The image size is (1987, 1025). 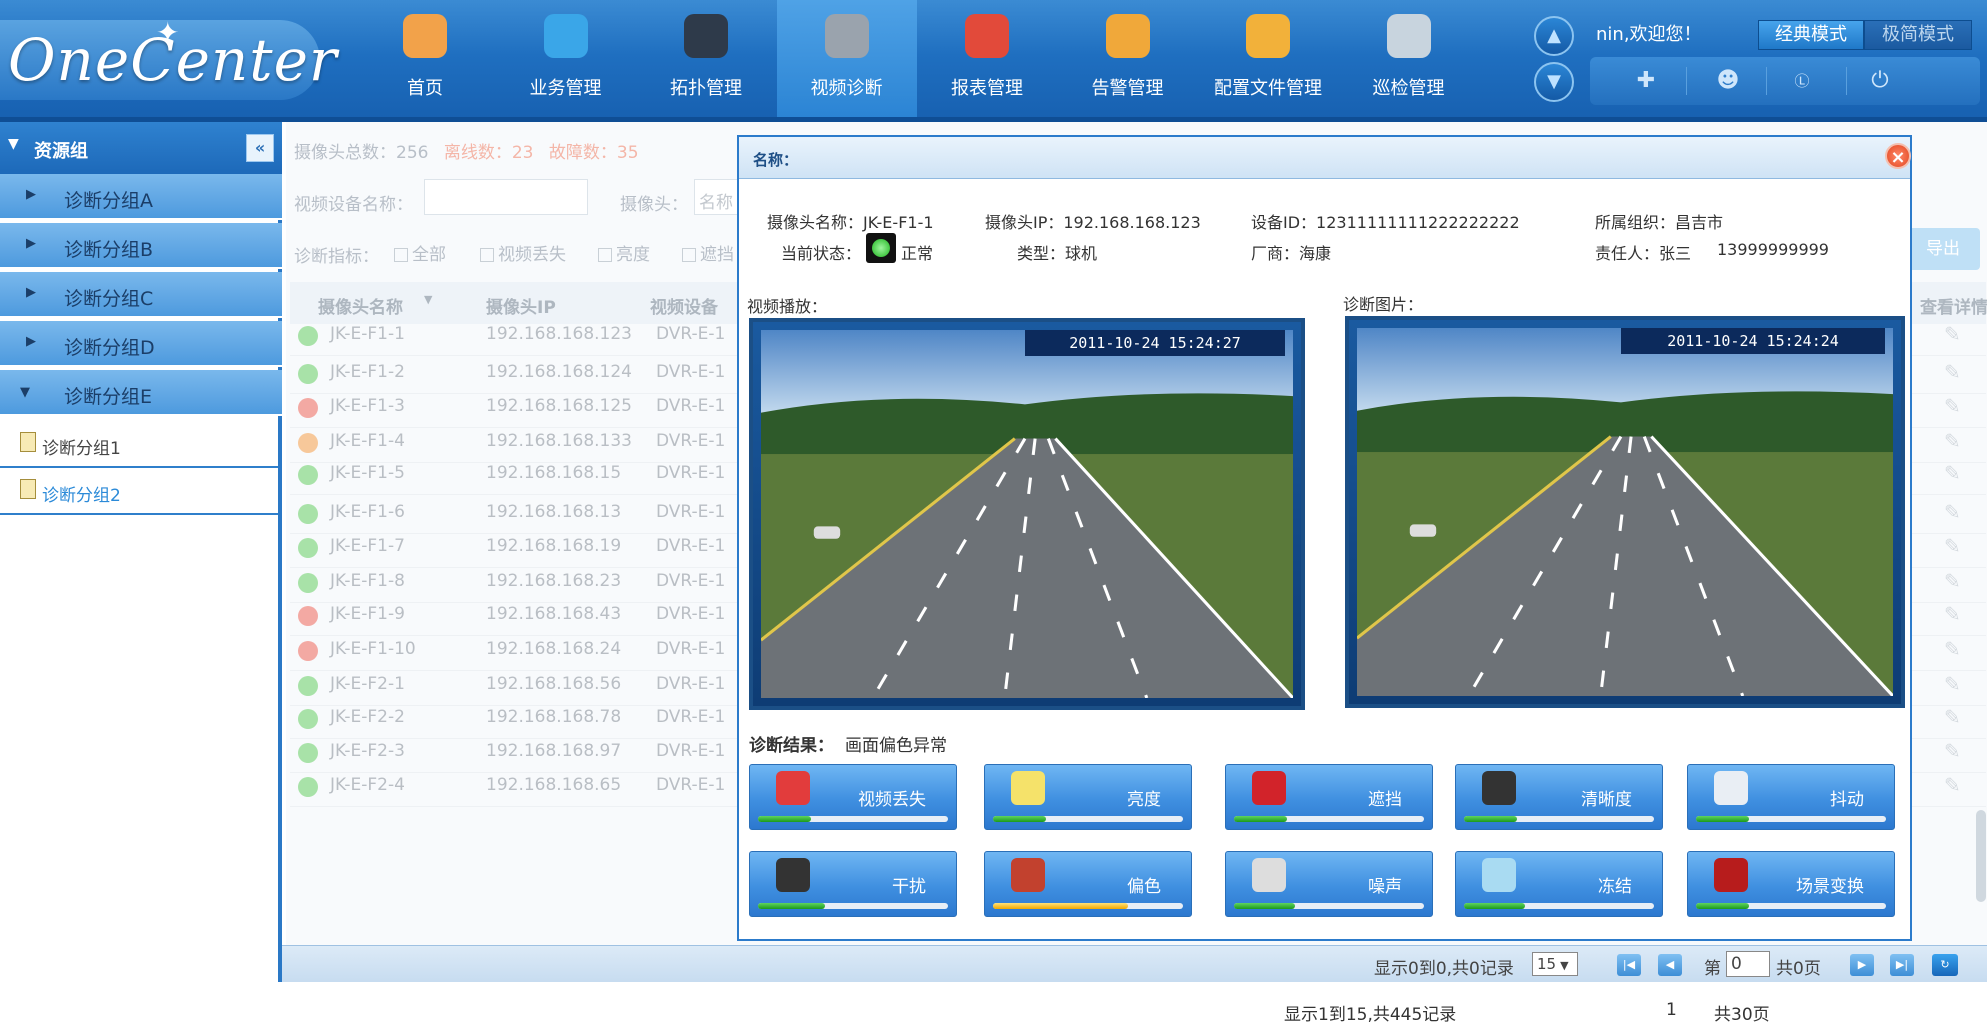 What do you see at coordinates (917, 253) in the screenshot?
I see `status-value: 正常` at bounding box center [917, 253].